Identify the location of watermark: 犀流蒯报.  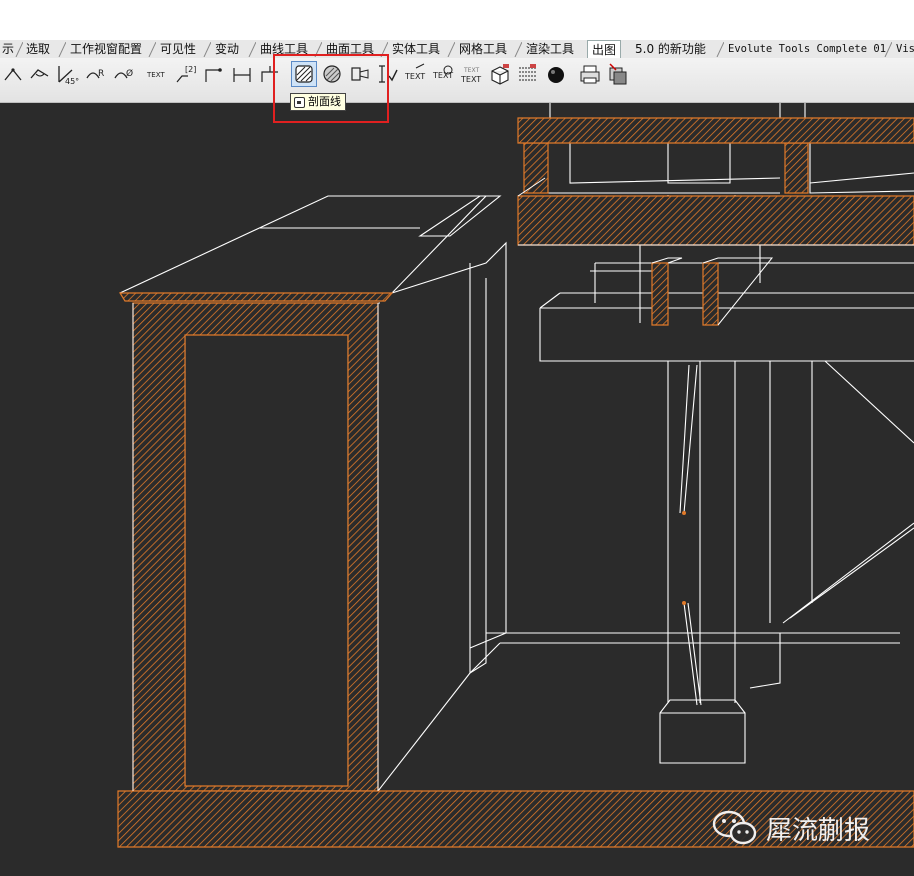
(791, 828).